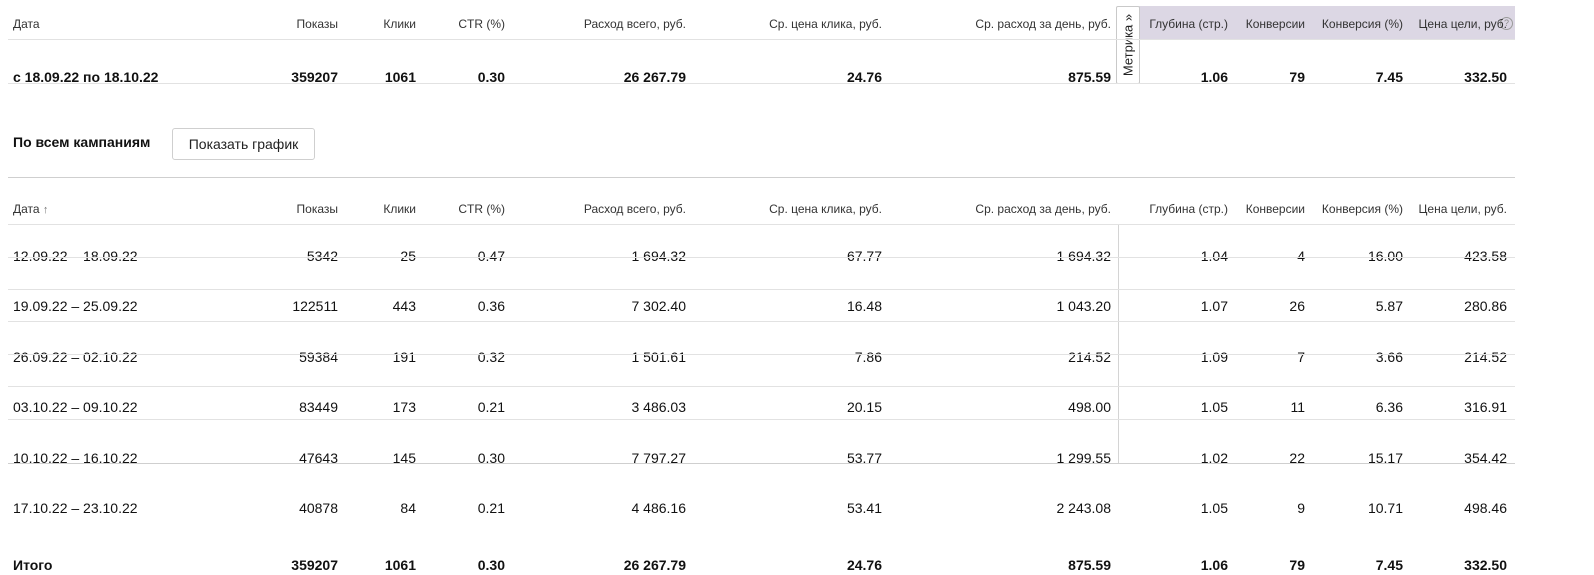 This screenshot has height=575, width=1594. Describe the element at coordinates (1297, 407) in the screenshot. I see `row-conversions: 11` at that location.